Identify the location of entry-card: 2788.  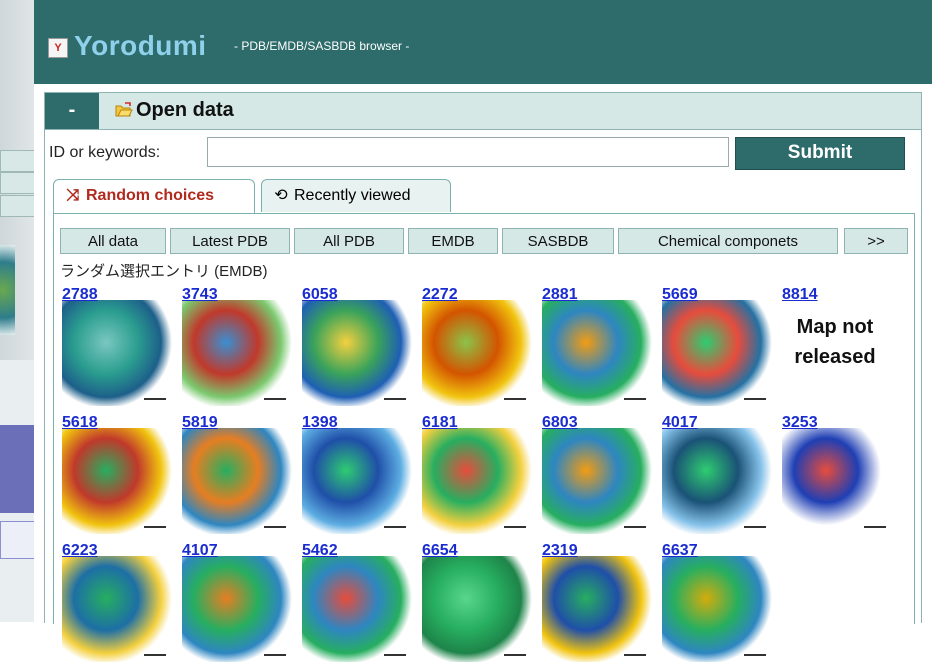
(117, 348).